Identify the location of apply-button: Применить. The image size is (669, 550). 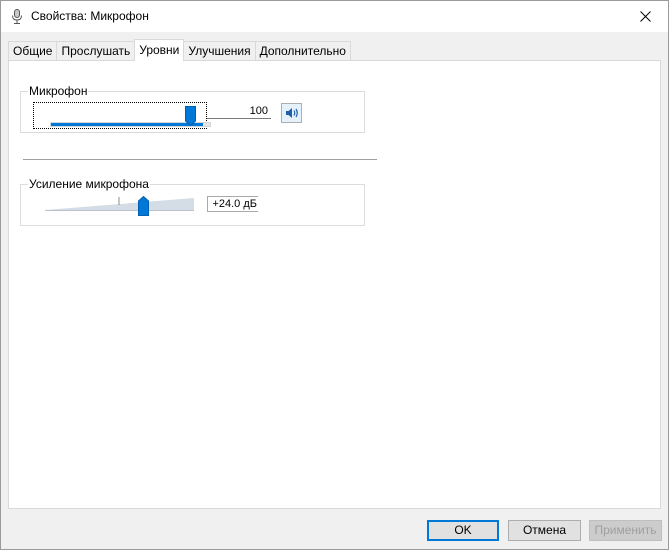
(625, 530).